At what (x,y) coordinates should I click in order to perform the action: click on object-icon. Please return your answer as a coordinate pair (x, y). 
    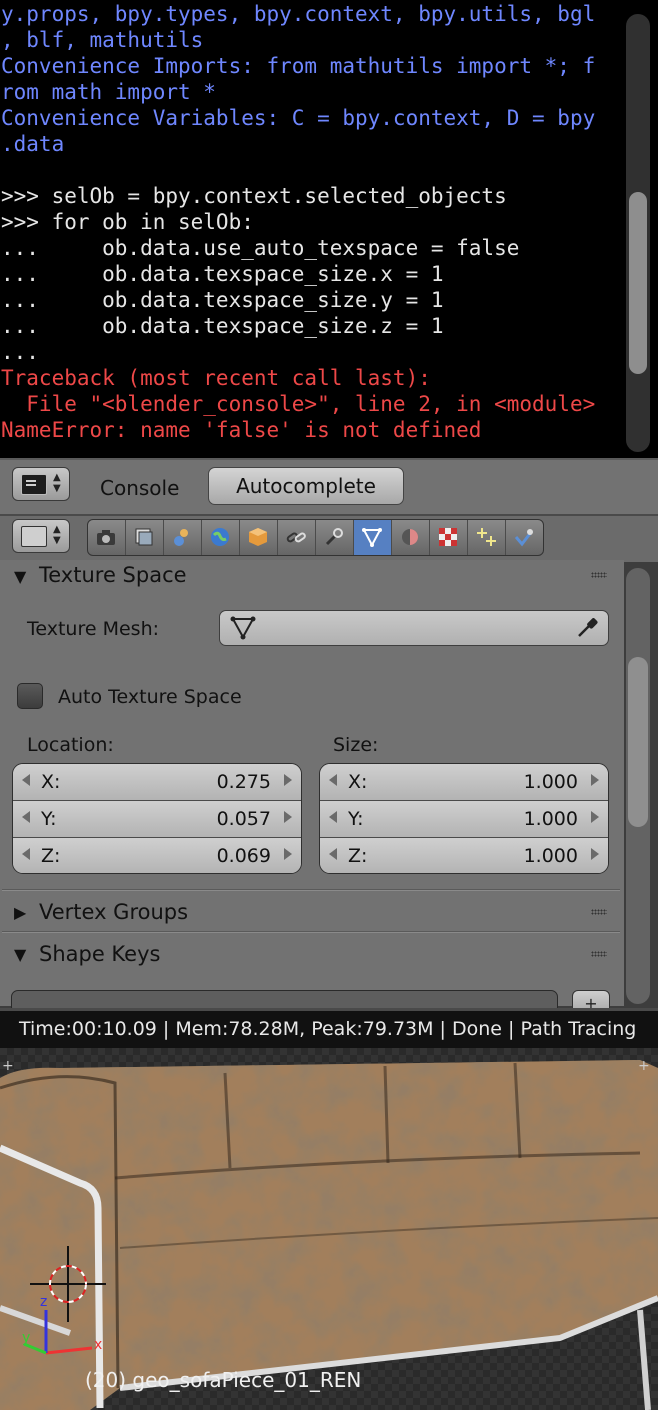
    Looking at the image, I should click on (258, 537).